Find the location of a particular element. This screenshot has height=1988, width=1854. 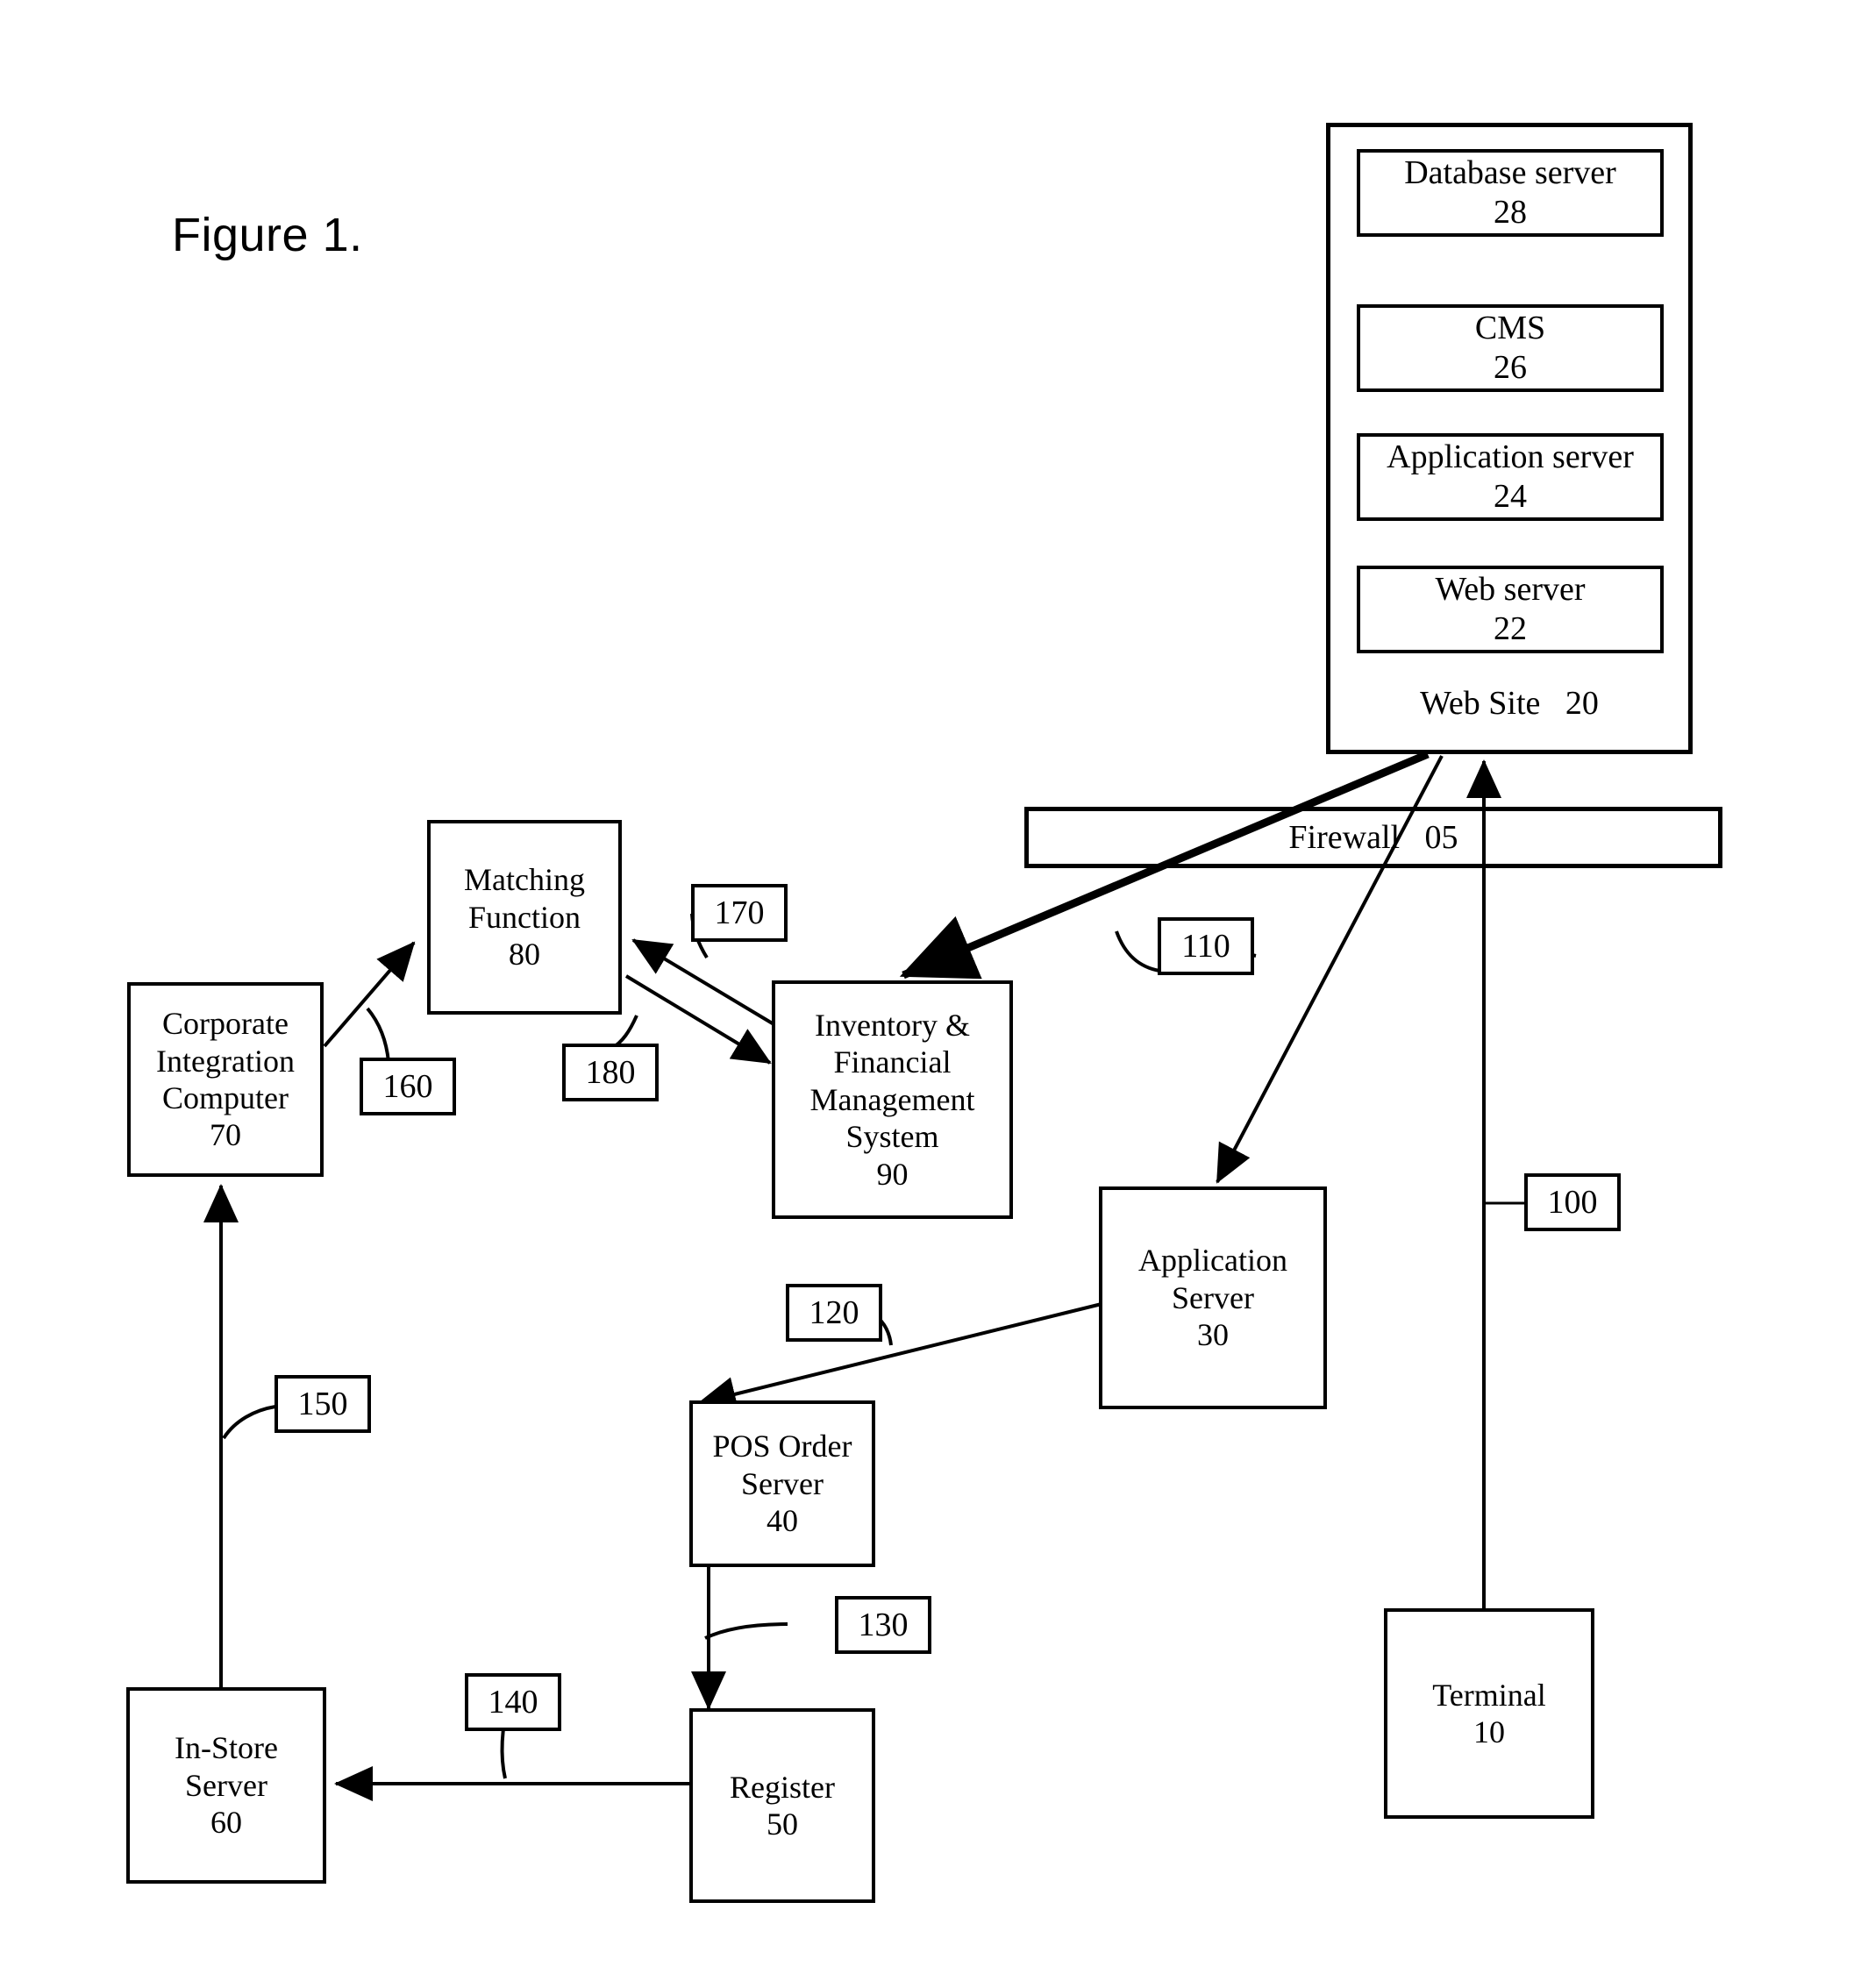

node-number: 22 is located at coordinates (1510, 628).